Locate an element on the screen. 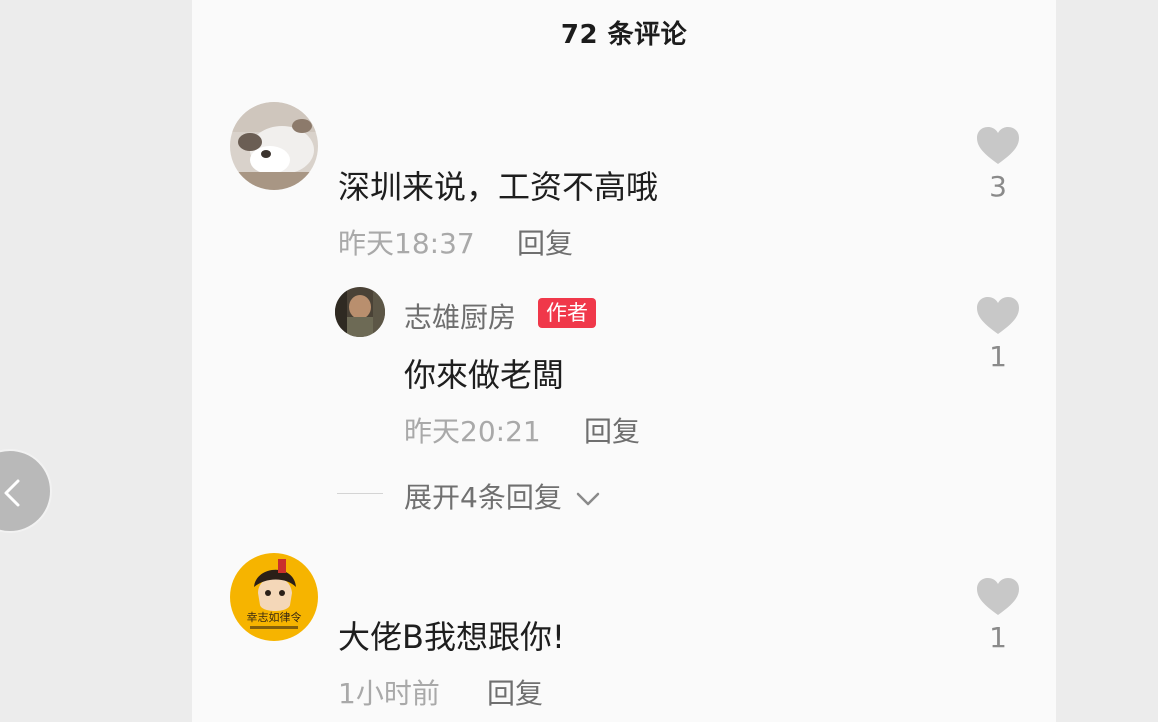  comment-text: 深圳来说，工资不高哦 is located at coordinates (498, 187).